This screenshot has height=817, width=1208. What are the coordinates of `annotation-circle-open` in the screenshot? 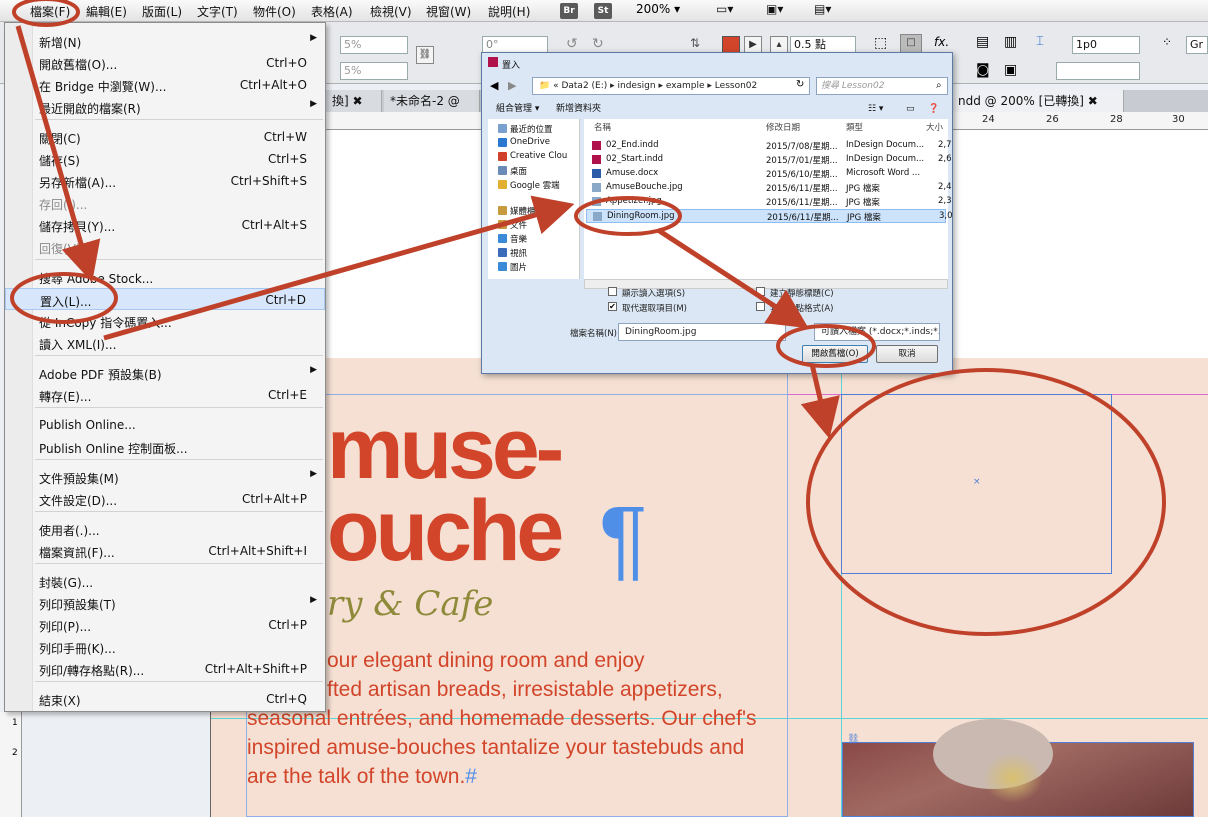 It's located at (826, 346).